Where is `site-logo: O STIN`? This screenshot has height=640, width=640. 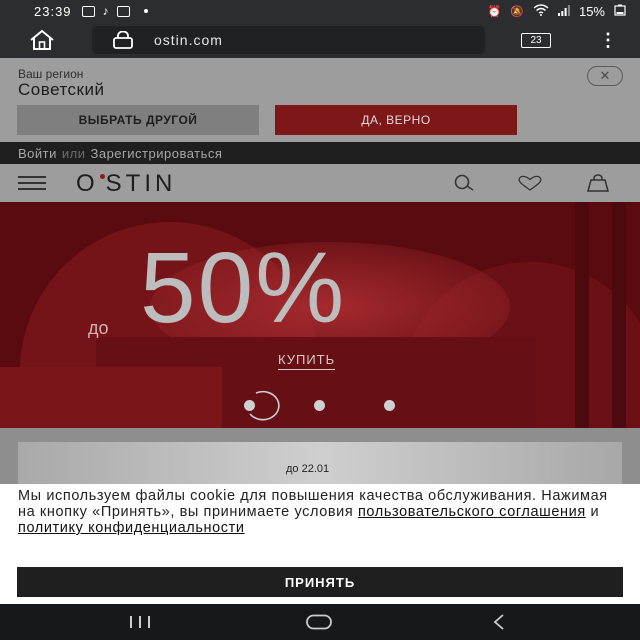 site-logo: O STIN is located at coordinates (126, 184).